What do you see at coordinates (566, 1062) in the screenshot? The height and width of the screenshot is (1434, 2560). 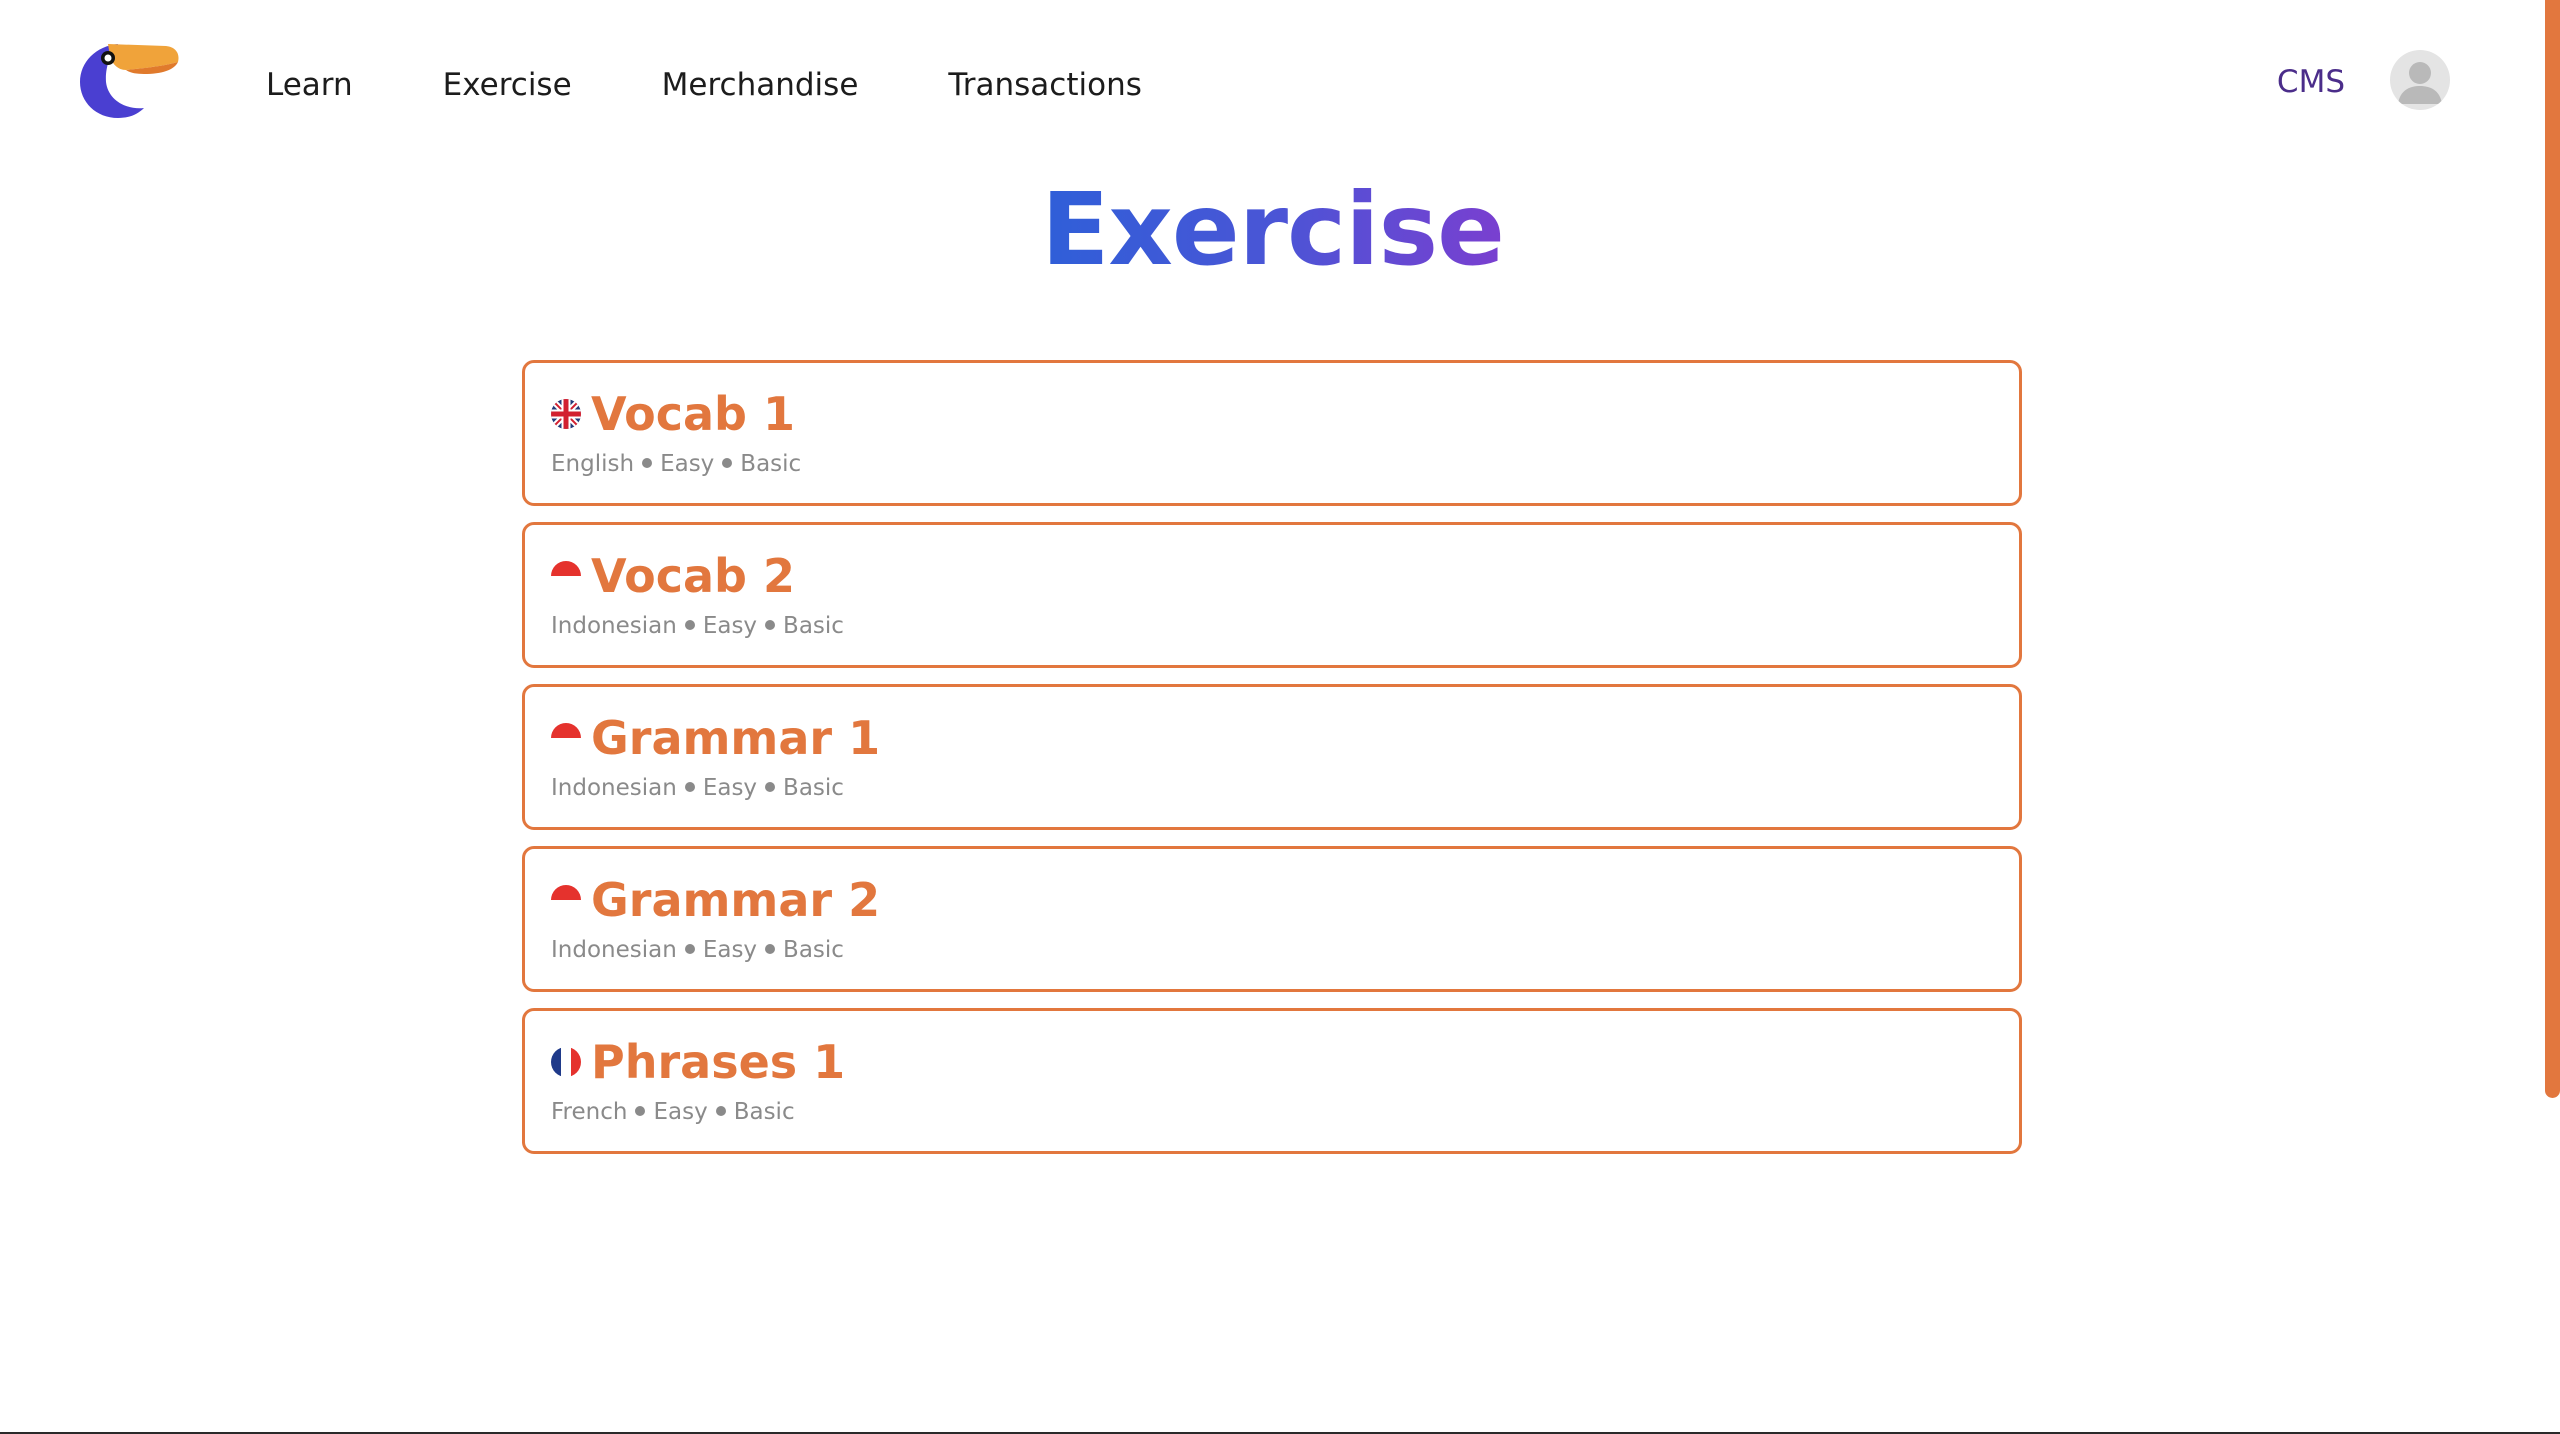 I see `france-flag-icon` at bounding box center [566, 1062].